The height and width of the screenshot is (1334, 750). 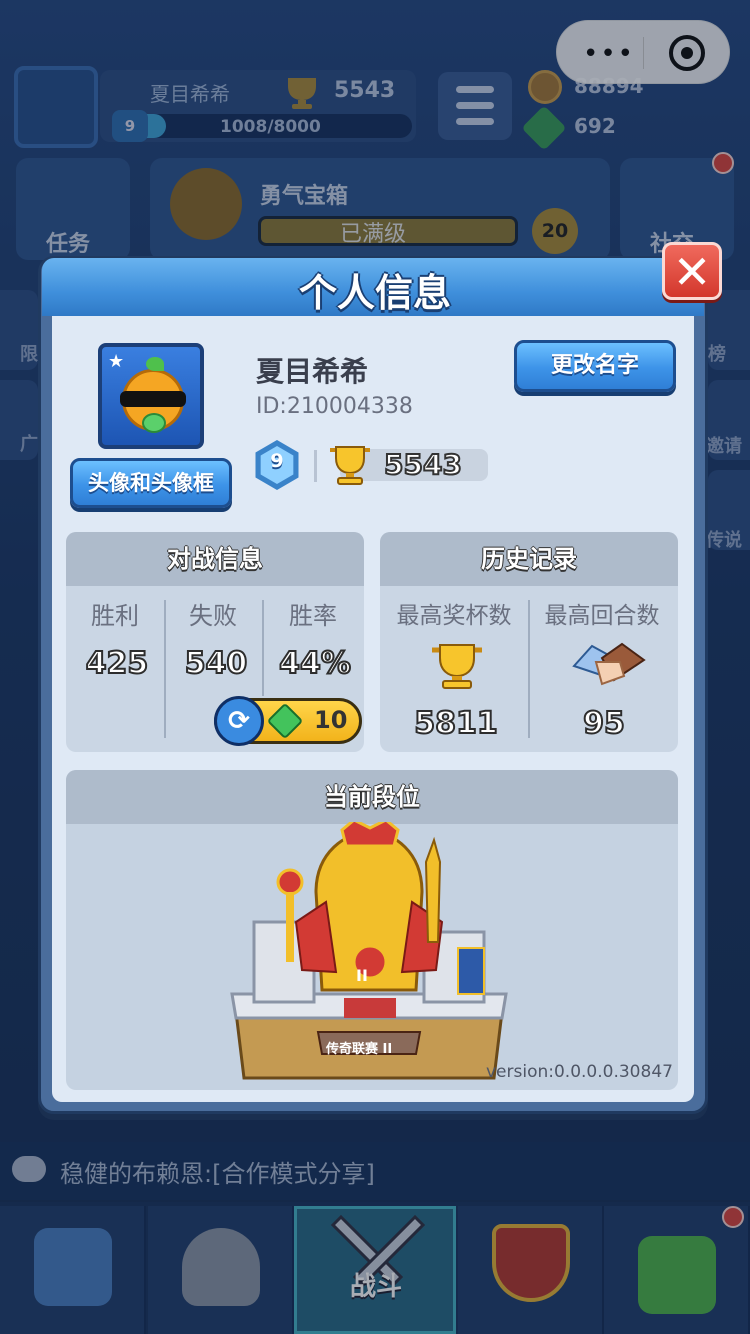 What do you see at coordinates (374, 293) in the screenshot?
I see `modal-title: 个人信息` at bounding box center [374, 293].